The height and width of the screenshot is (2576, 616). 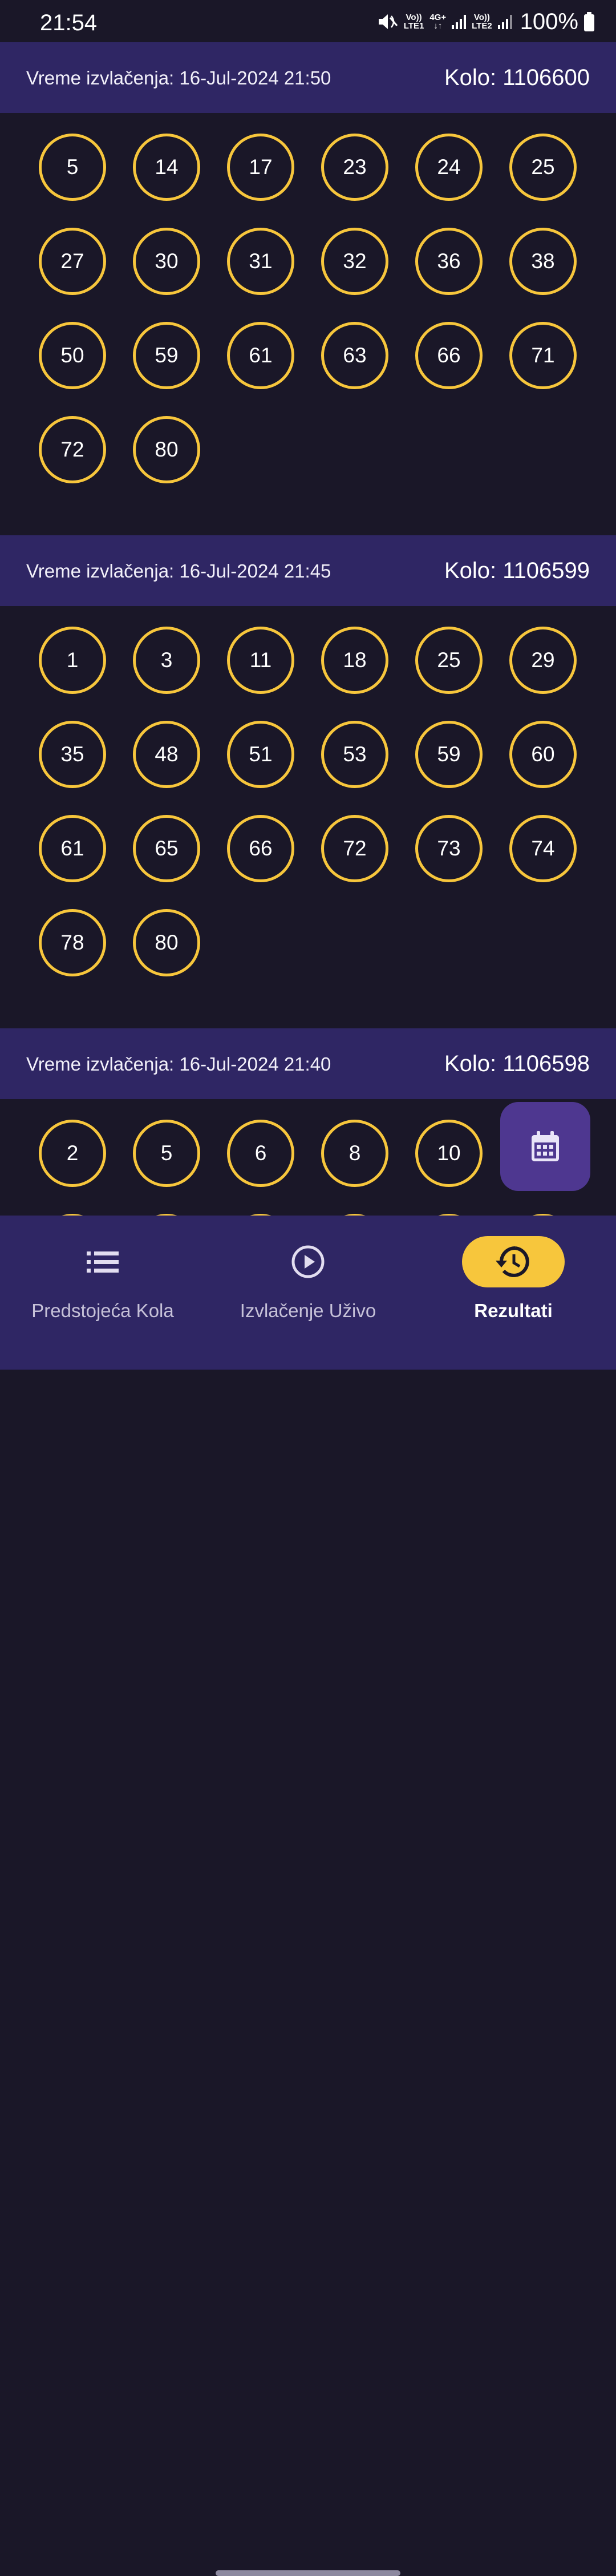 What do you see at coordinates (388, 21) in the screenshot?
I see `mute-icon` at bounding box center [388, 21].